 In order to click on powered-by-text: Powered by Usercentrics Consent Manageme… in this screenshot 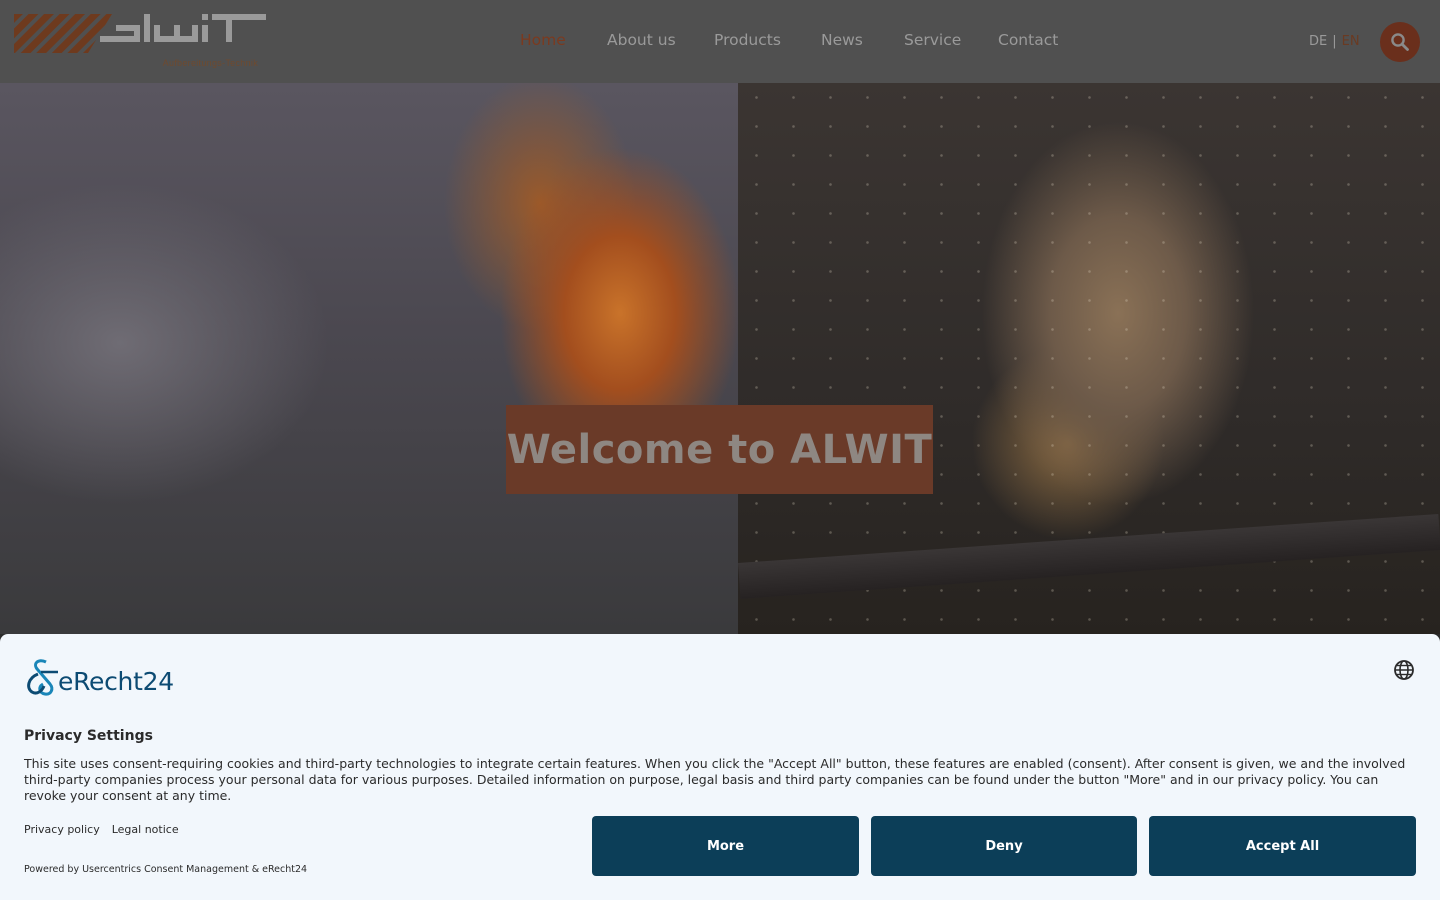, I will do `click(166, 869)`.